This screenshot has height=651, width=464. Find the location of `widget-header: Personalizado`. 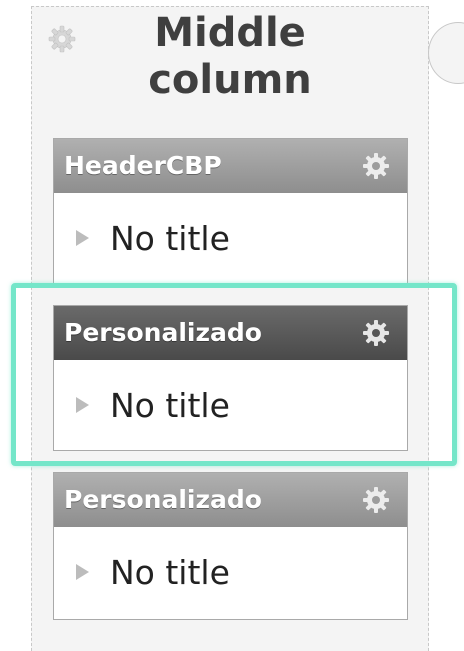

widget-header: Personalizado is located at coordinates (230, 500).